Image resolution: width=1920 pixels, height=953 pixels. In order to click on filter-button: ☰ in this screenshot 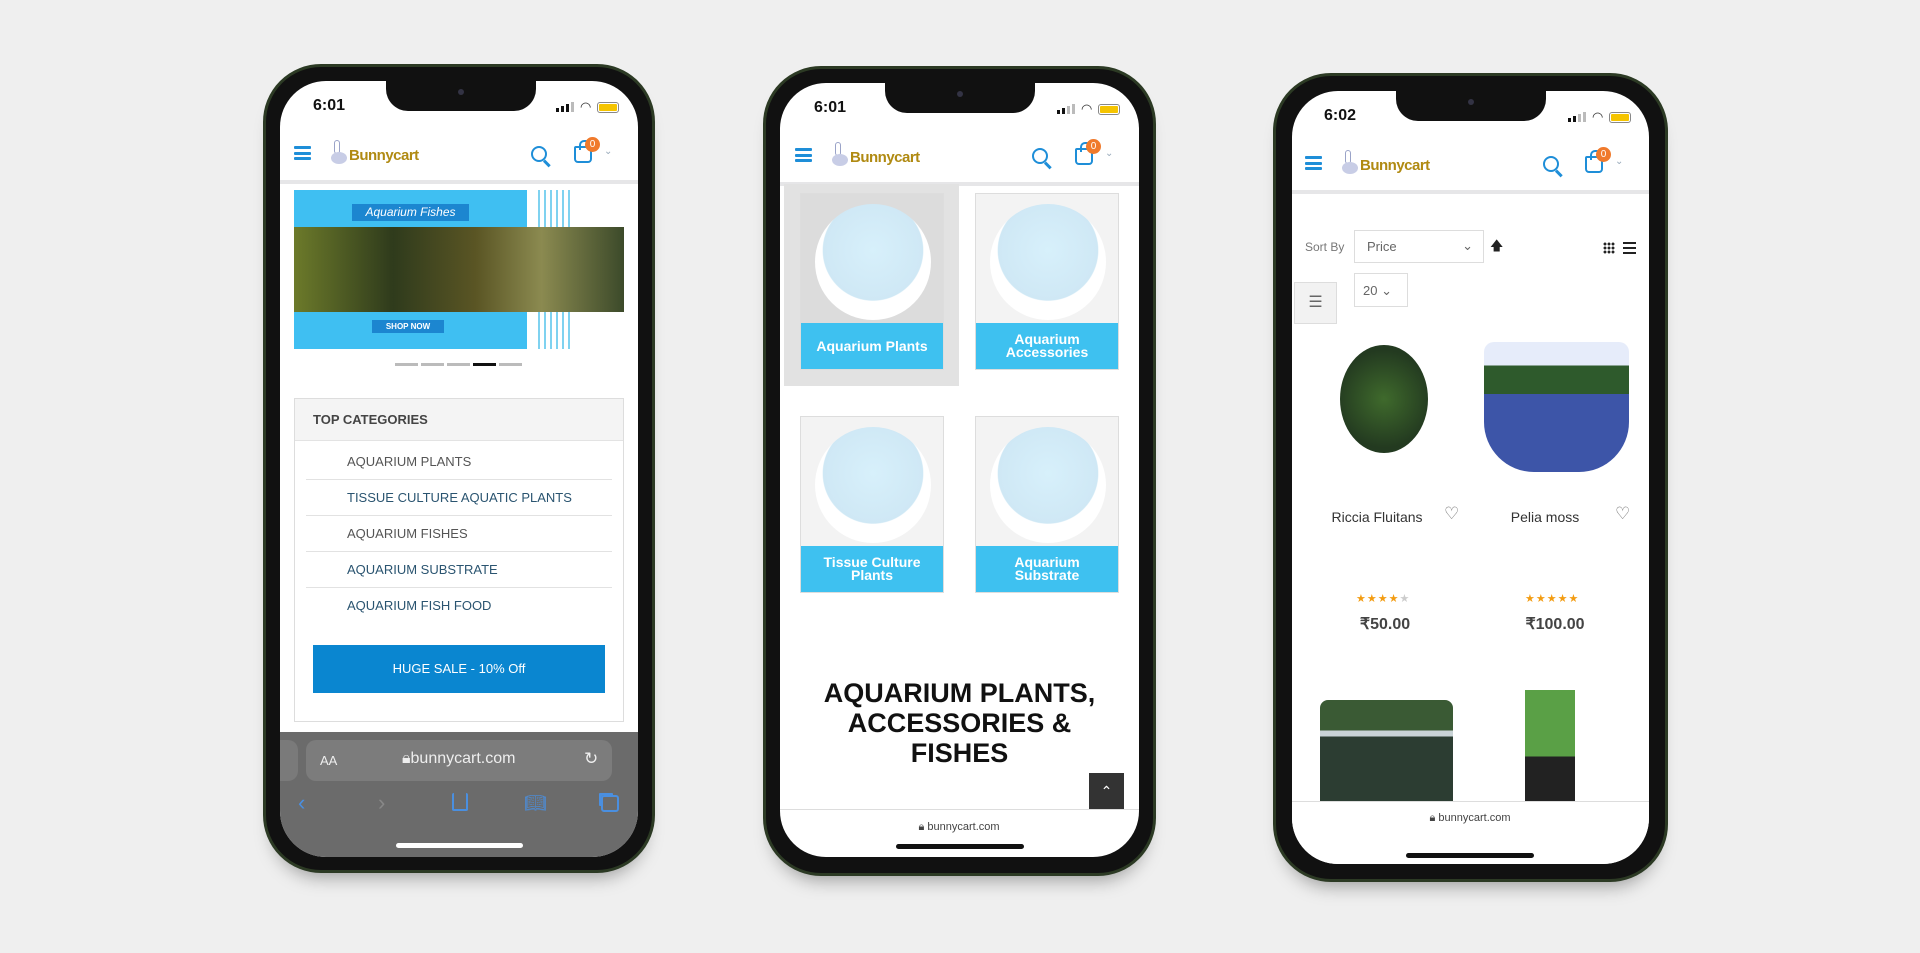, I will do `click(1315, 303)`.